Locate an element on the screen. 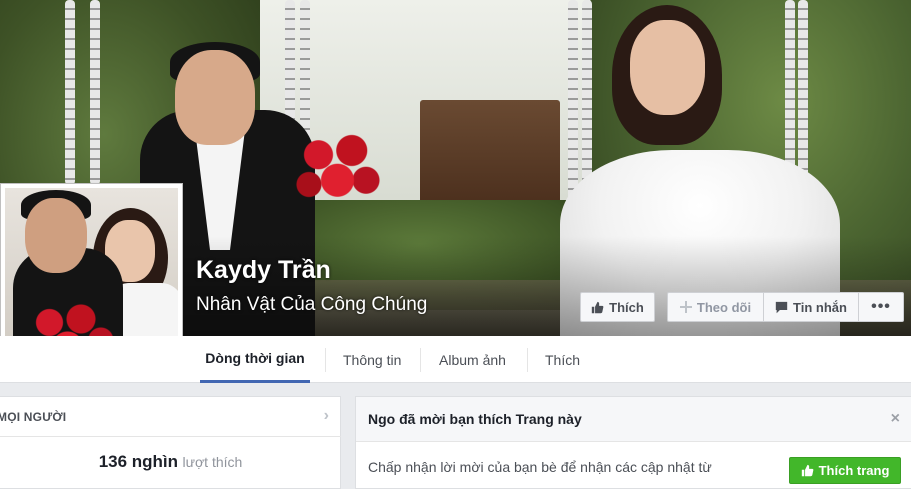  invite-header: Ngo đã mời bạn thích Trang này × is located at coordinates (633, 419).